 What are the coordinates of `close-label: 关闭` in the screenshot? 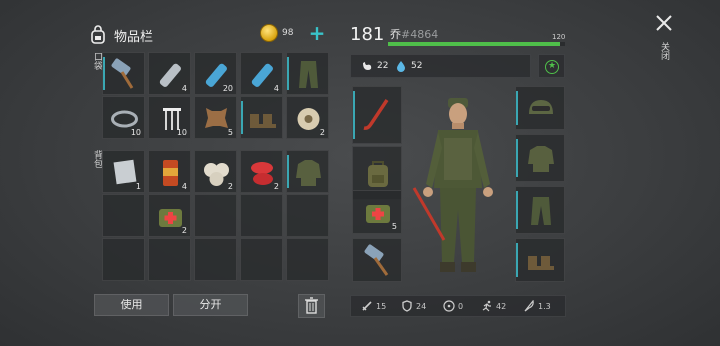 It's located at (664, 51).